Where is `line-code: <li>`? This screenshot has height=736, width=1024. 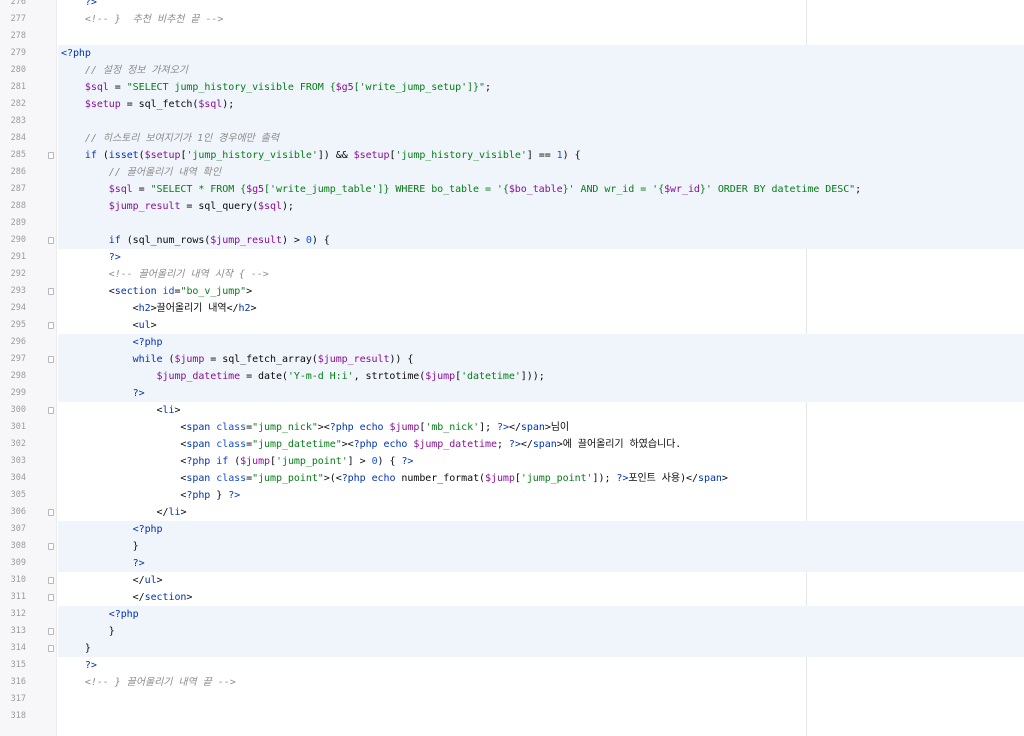 line-code: <li> is located at coordinates (121, 410).